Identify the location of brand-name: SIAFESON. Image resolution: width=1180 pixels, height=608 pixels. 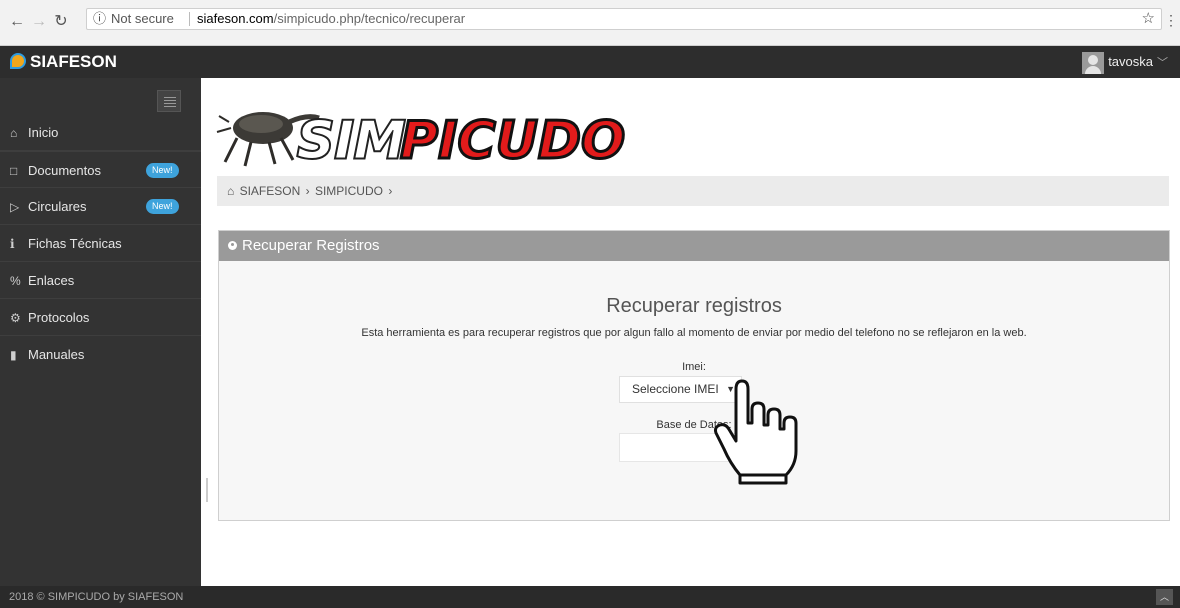
(73, 61).